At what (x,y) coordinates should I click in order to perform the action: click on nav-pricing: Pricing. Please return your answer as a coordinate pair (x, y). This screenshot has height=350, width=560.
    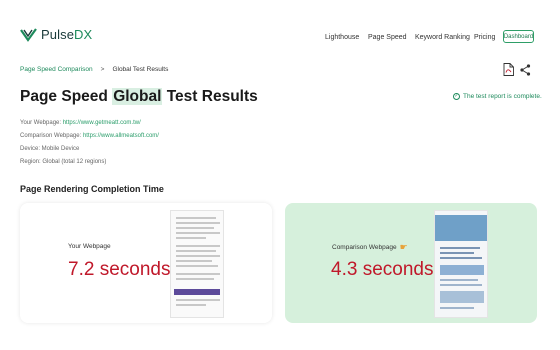
    Looking at the image, I should click on (484, 37).